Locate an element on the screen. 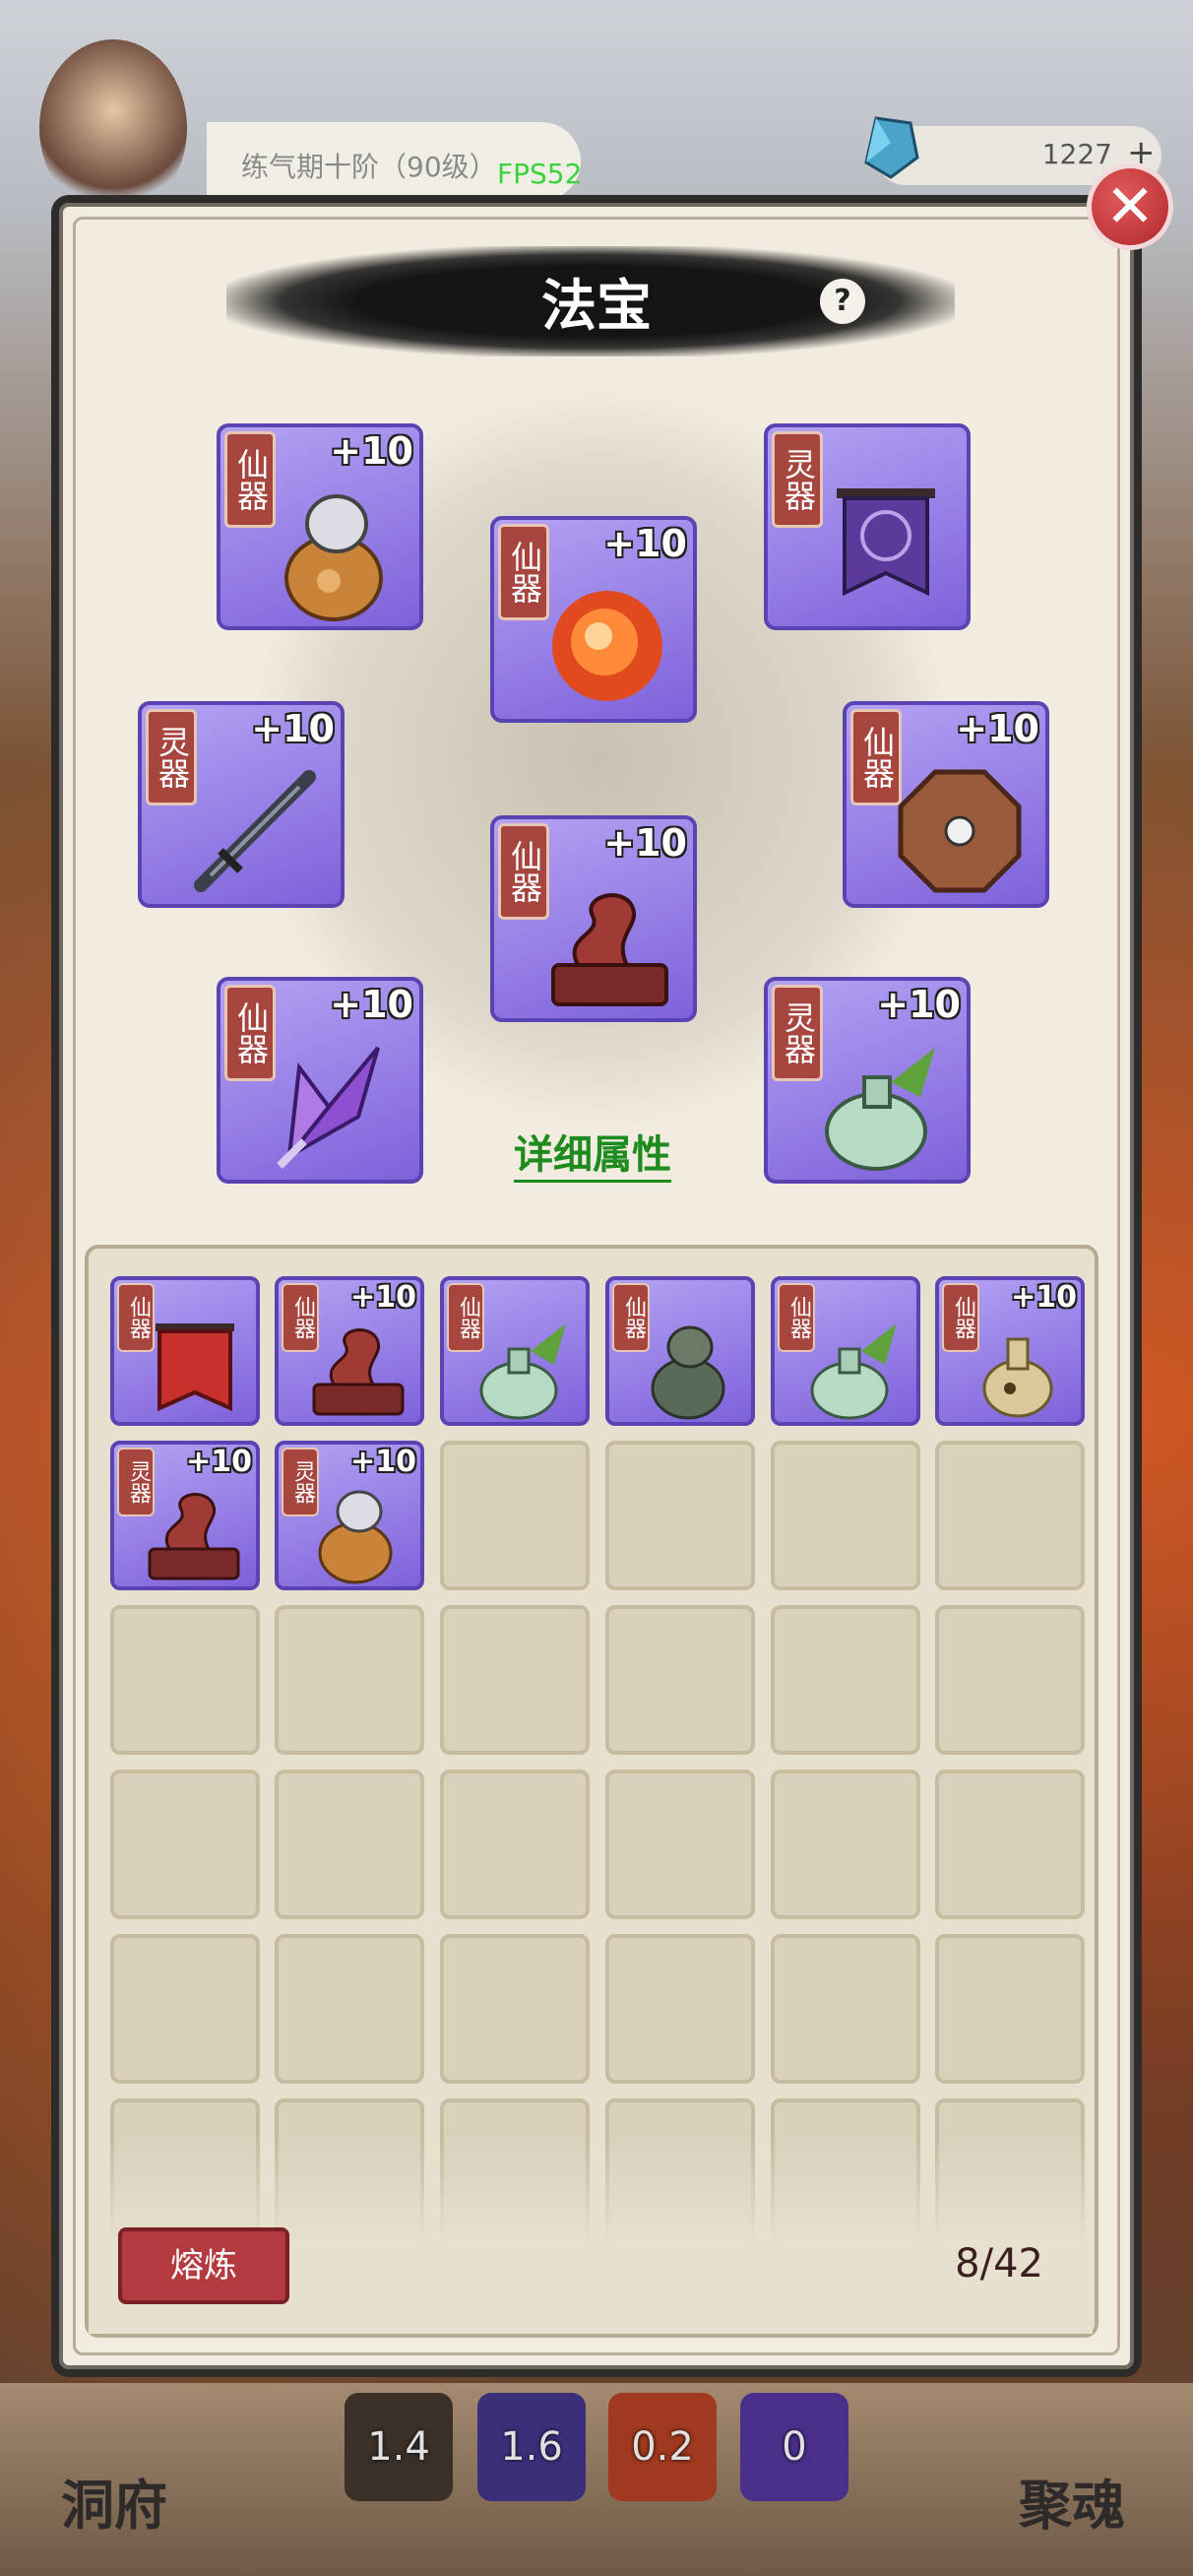 Image resolution: width=1193 pixels, height=2576 pixels. skill-slot-2: 1.6 is located at coordinates (531, 2447).